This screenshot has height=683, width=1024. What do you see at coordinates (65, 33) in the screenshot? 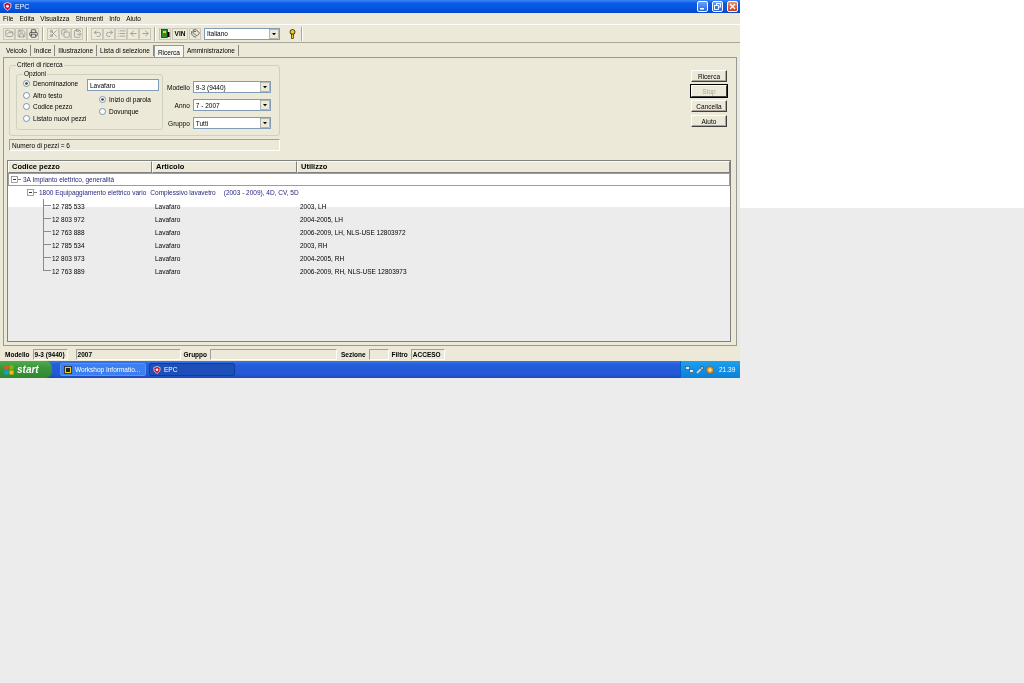
I see `copy-icon` at bounding box center [65, 33].